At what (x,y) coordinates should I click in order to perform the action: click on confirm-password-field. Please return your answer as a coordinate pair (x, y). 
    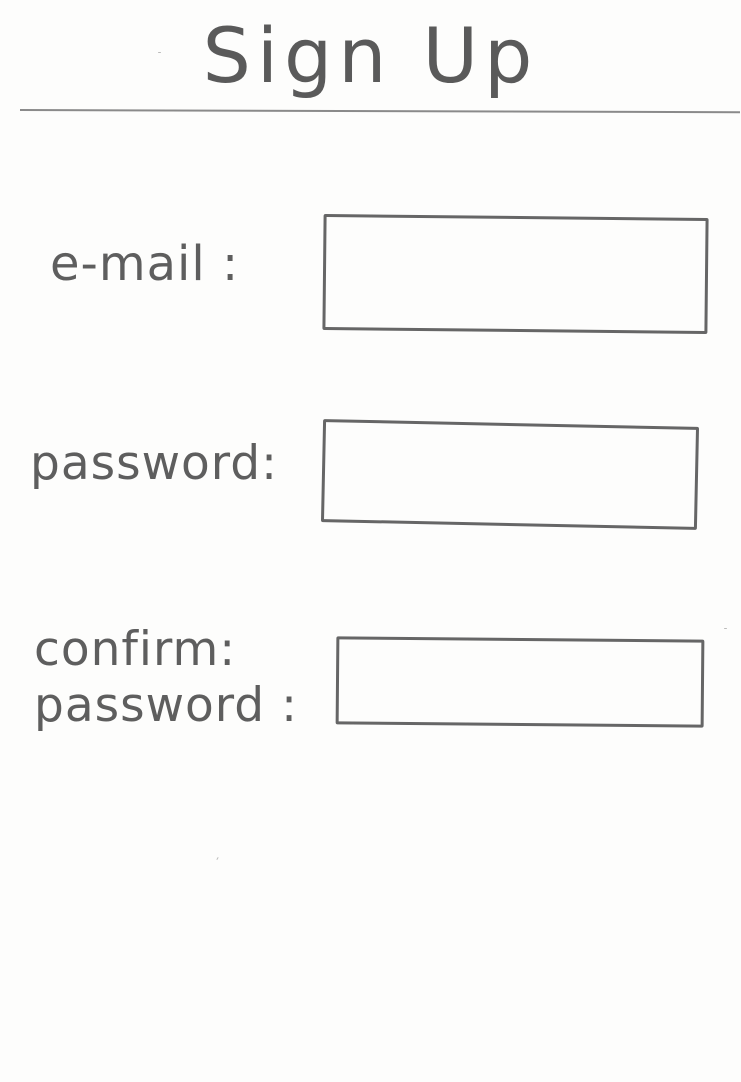
    Looking at the image, I should click on (520, 682).